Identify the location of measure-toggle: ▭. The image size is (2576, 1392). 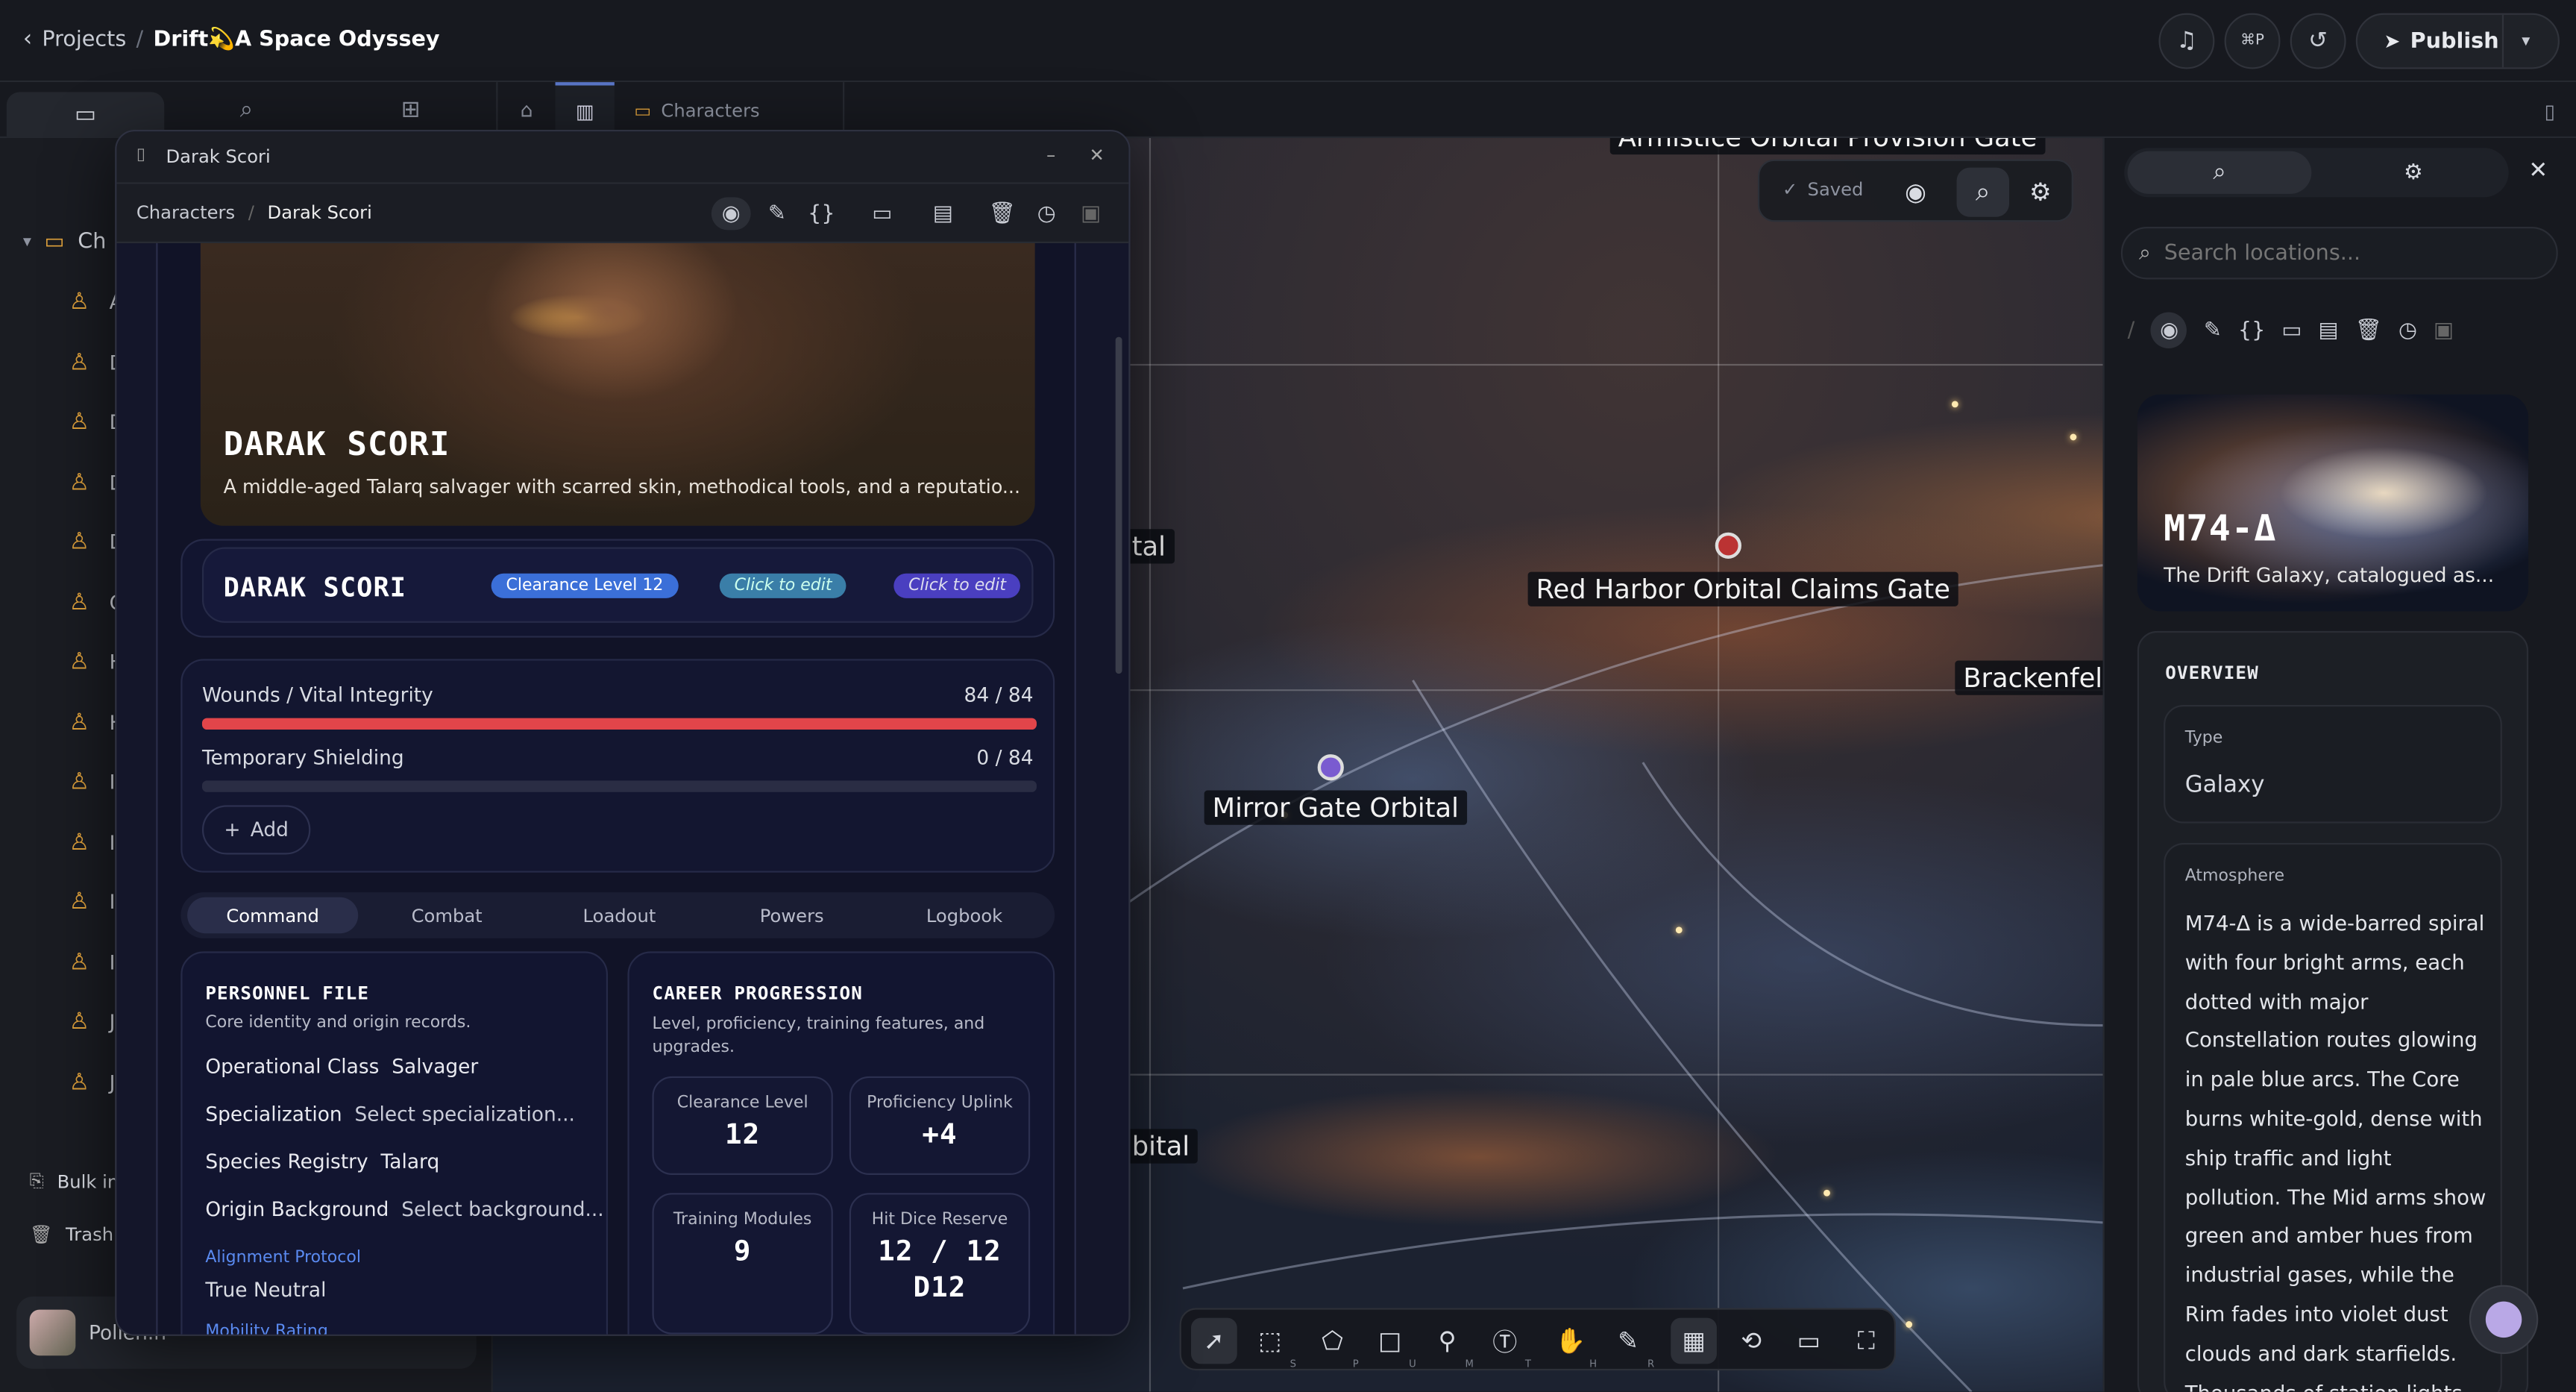
(1808, 1341).